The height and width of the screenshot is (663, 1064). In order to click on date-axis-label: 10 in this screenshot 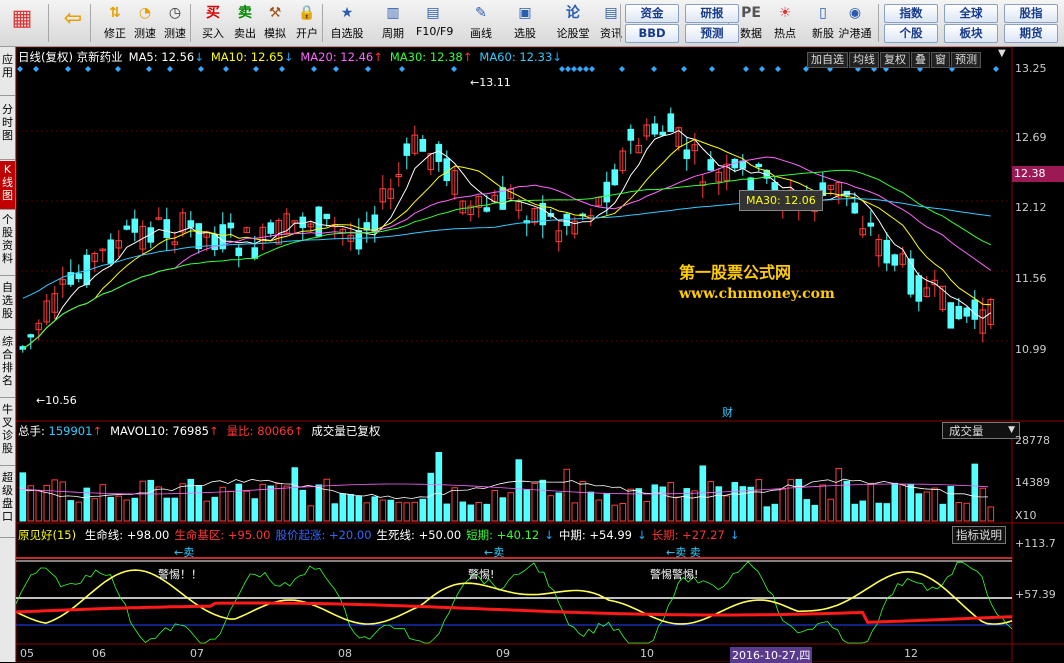, I will do `click(647, 653)`.